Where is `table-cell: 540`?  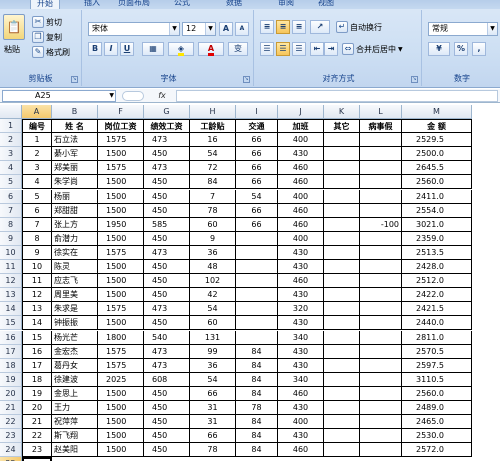
table-cell: 540 is located at coordinates (167, 337).